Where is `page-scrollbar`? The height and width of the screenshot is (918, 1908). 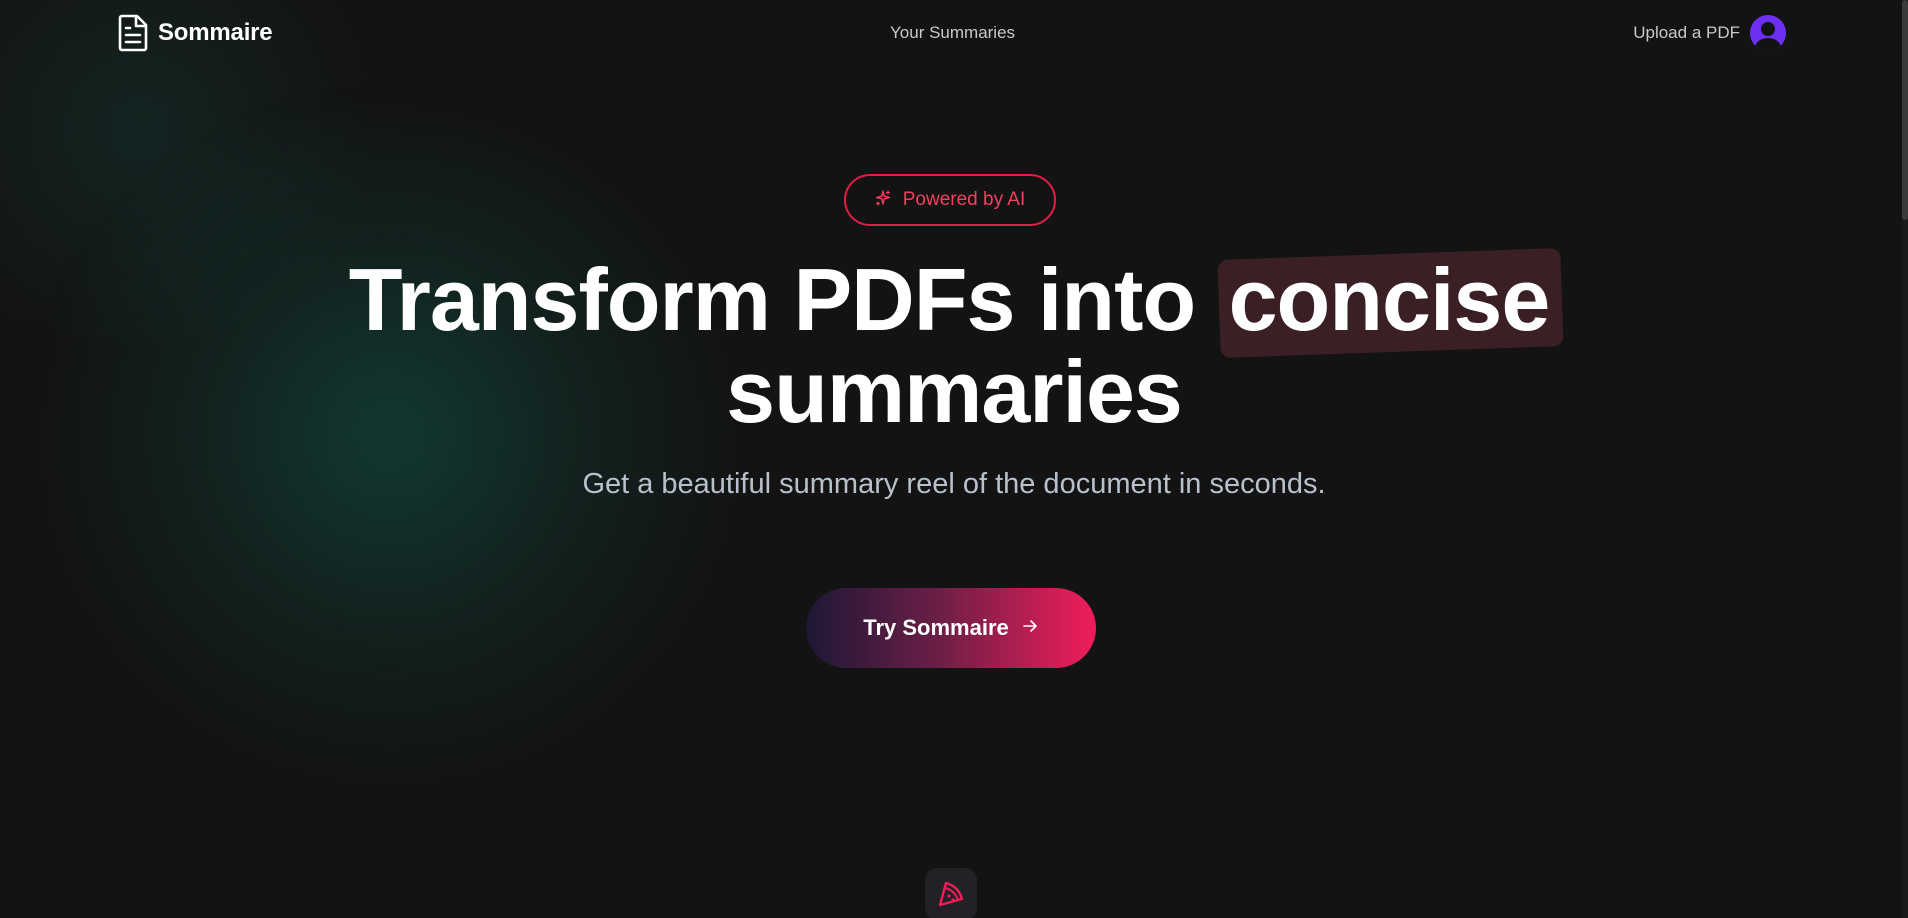 page-scrollbar is located at coordinates (1905, 459).